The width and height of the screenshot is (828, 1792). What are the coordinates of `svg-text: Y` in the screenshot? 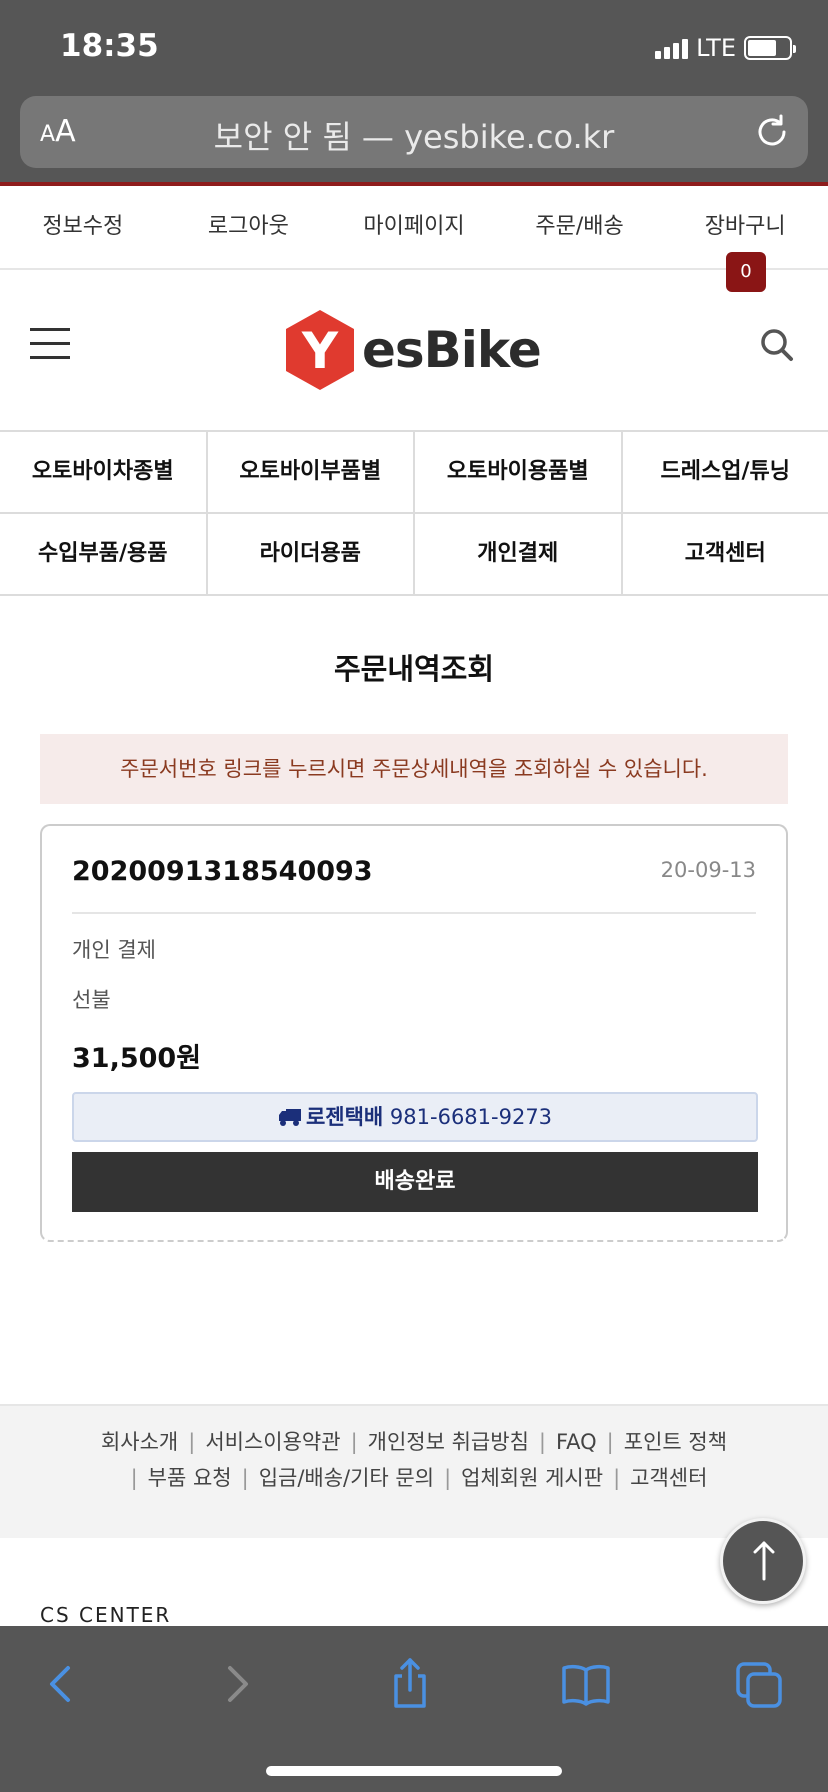 It's located at (320, 351).